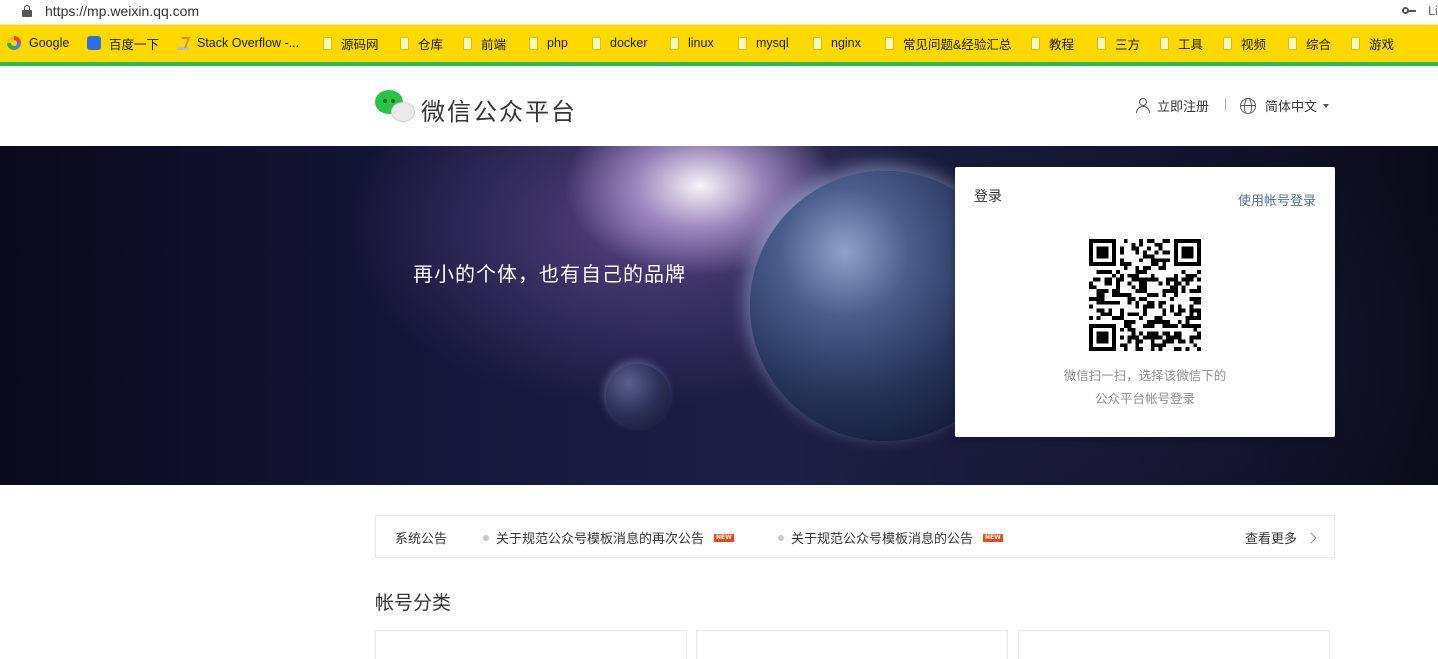 Image resolution: width=1438 pixels, height=659 pixels. I want to click on account-login-link: 使用帐号登录, so click(1277, 199).